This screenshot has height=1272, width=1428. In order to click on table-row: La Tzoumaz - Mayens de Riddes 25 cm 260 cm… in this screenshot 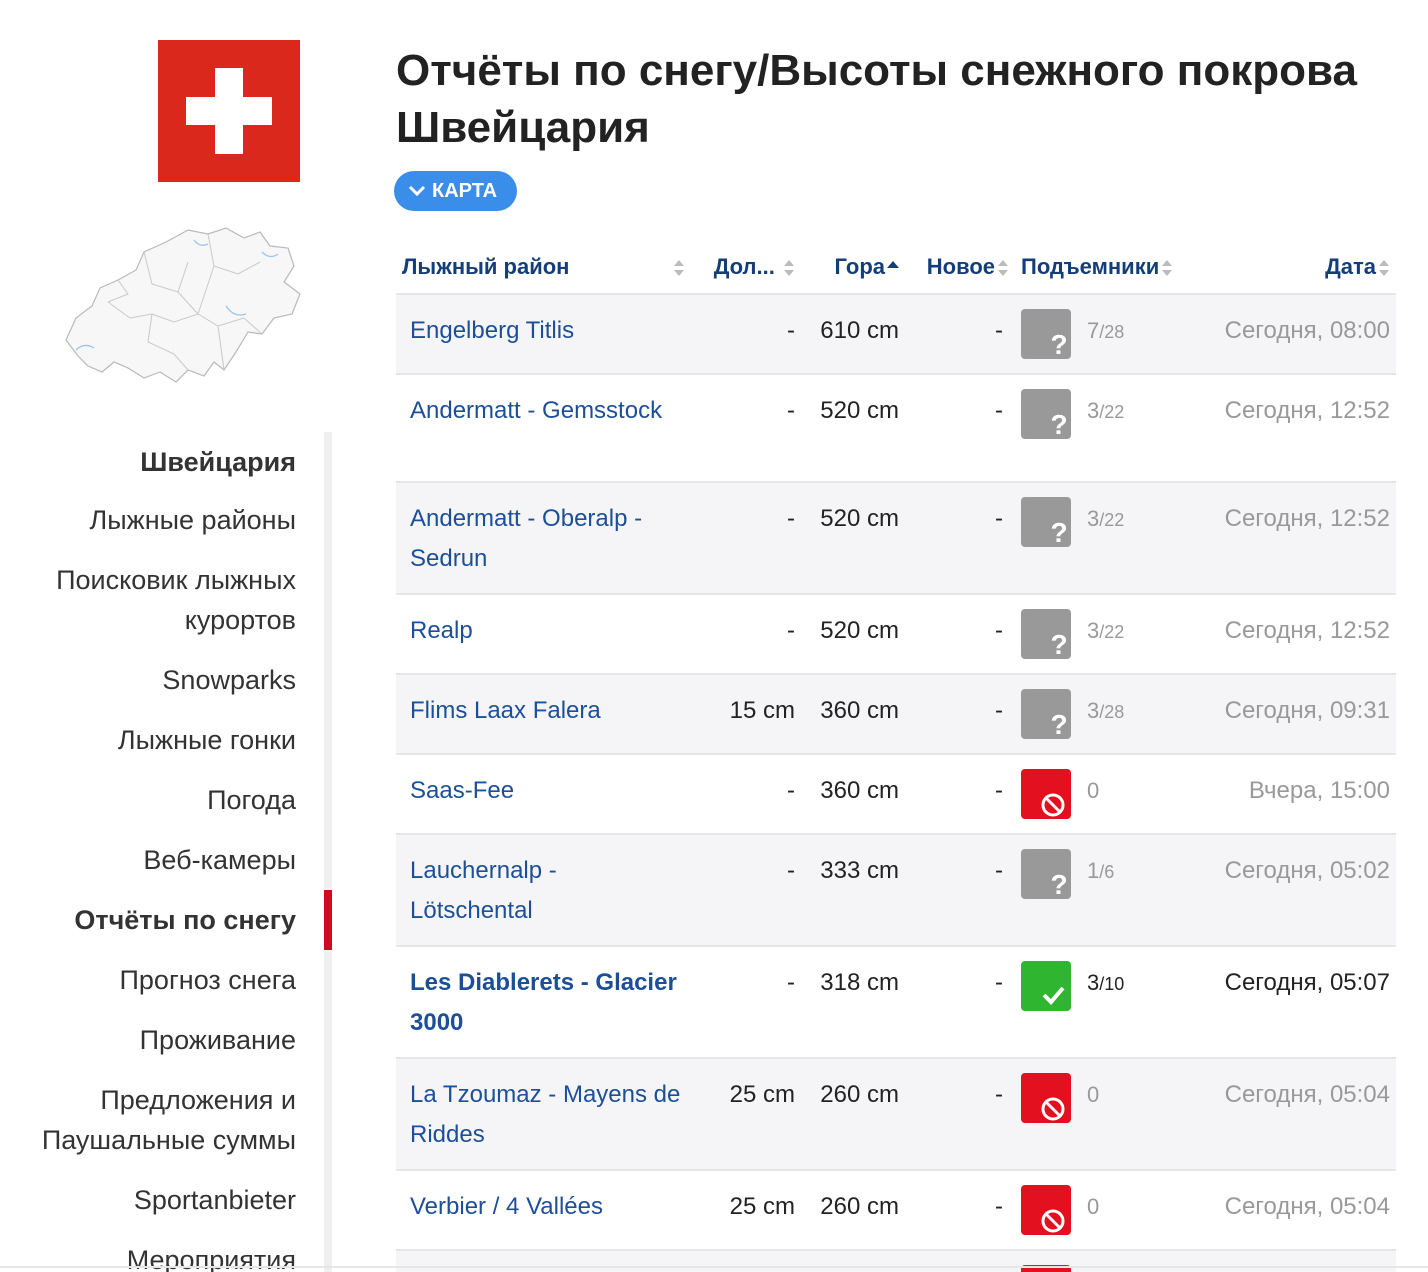, I will do `click(896, 1114)`.